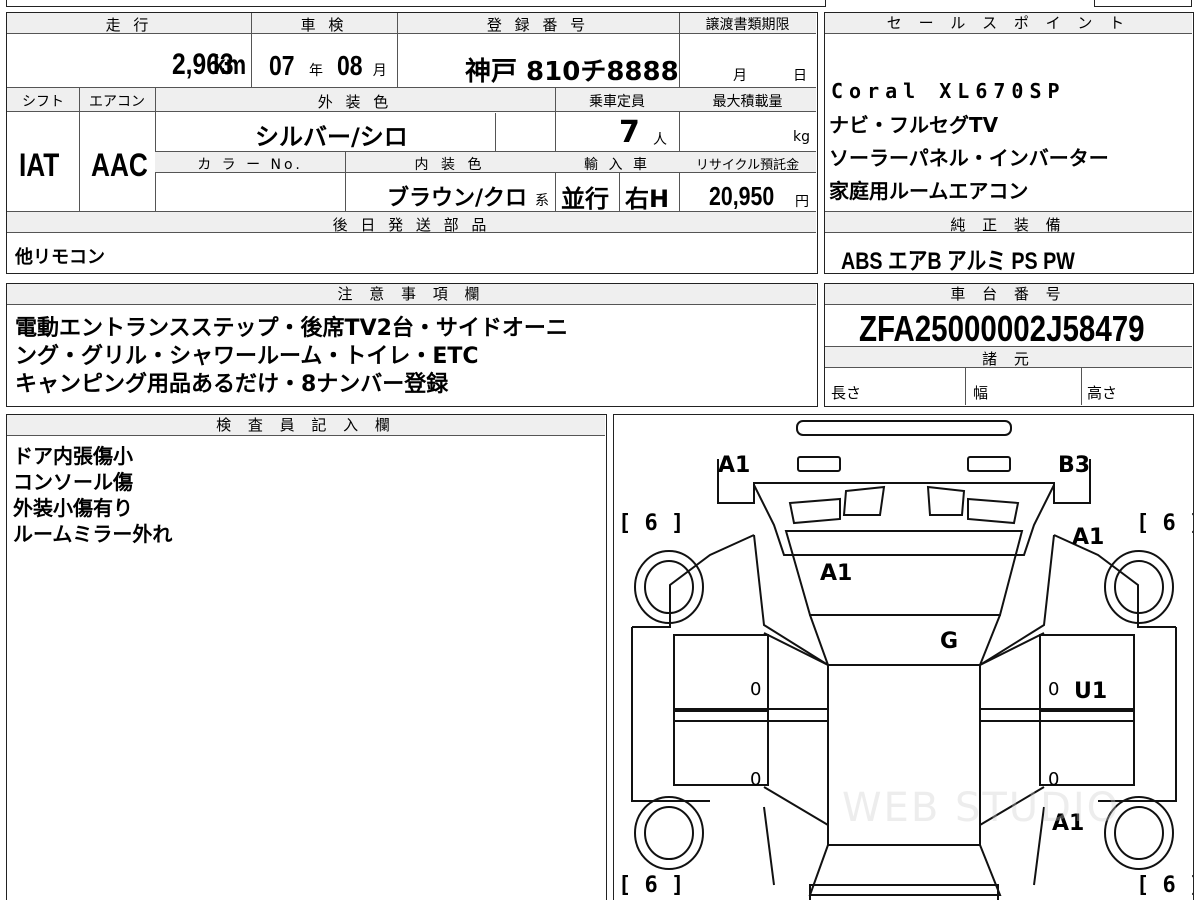  Describe the element at coordinates (542, 201) in the screenshot. I see `interior-suffix: 系` at that location.